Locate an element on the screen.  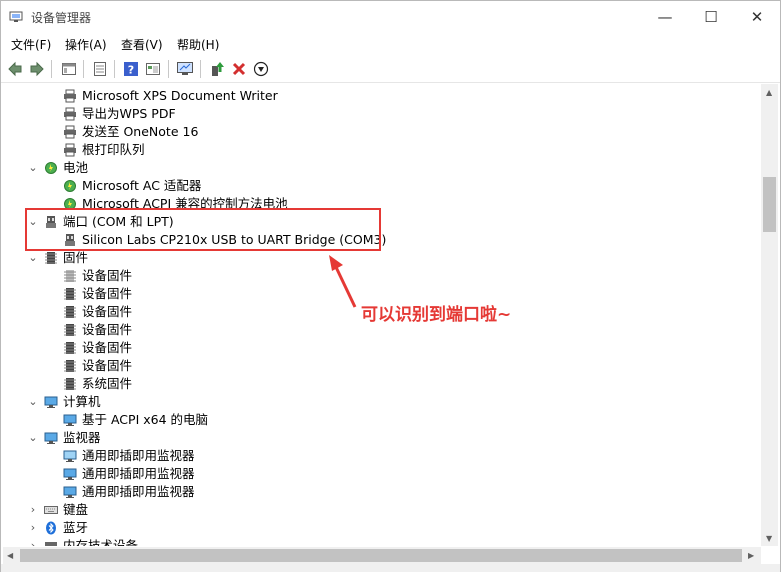
tree-item-label: 固件 is located at coordinates (76, 257).